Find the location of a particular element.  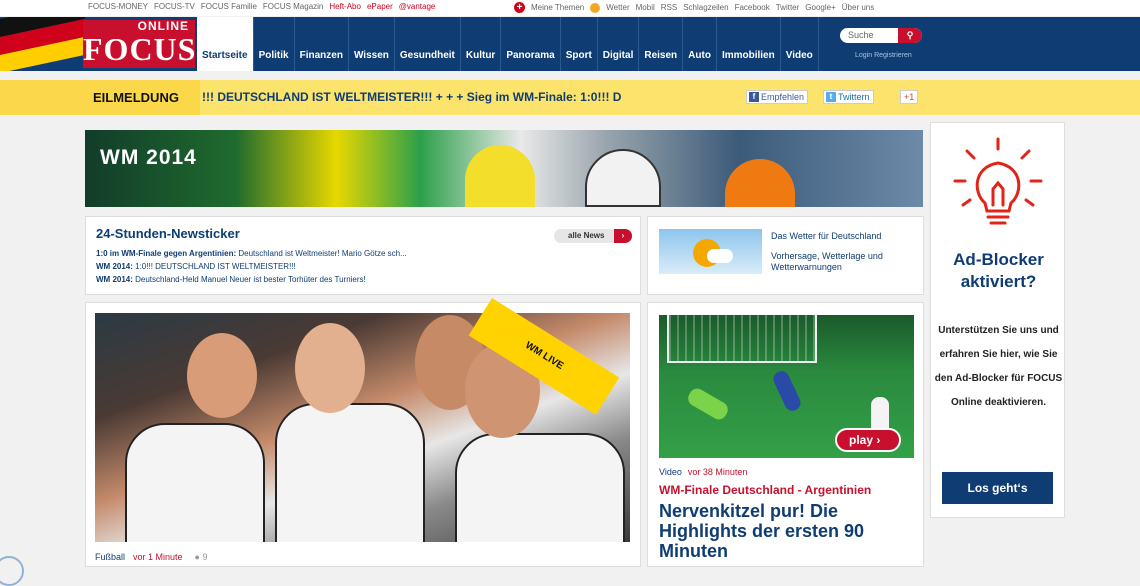

ticker-item-text: 1:0!!! DEUTSCHLAND IST WELTMEISTER!!! is located at coordinates (214, 266).